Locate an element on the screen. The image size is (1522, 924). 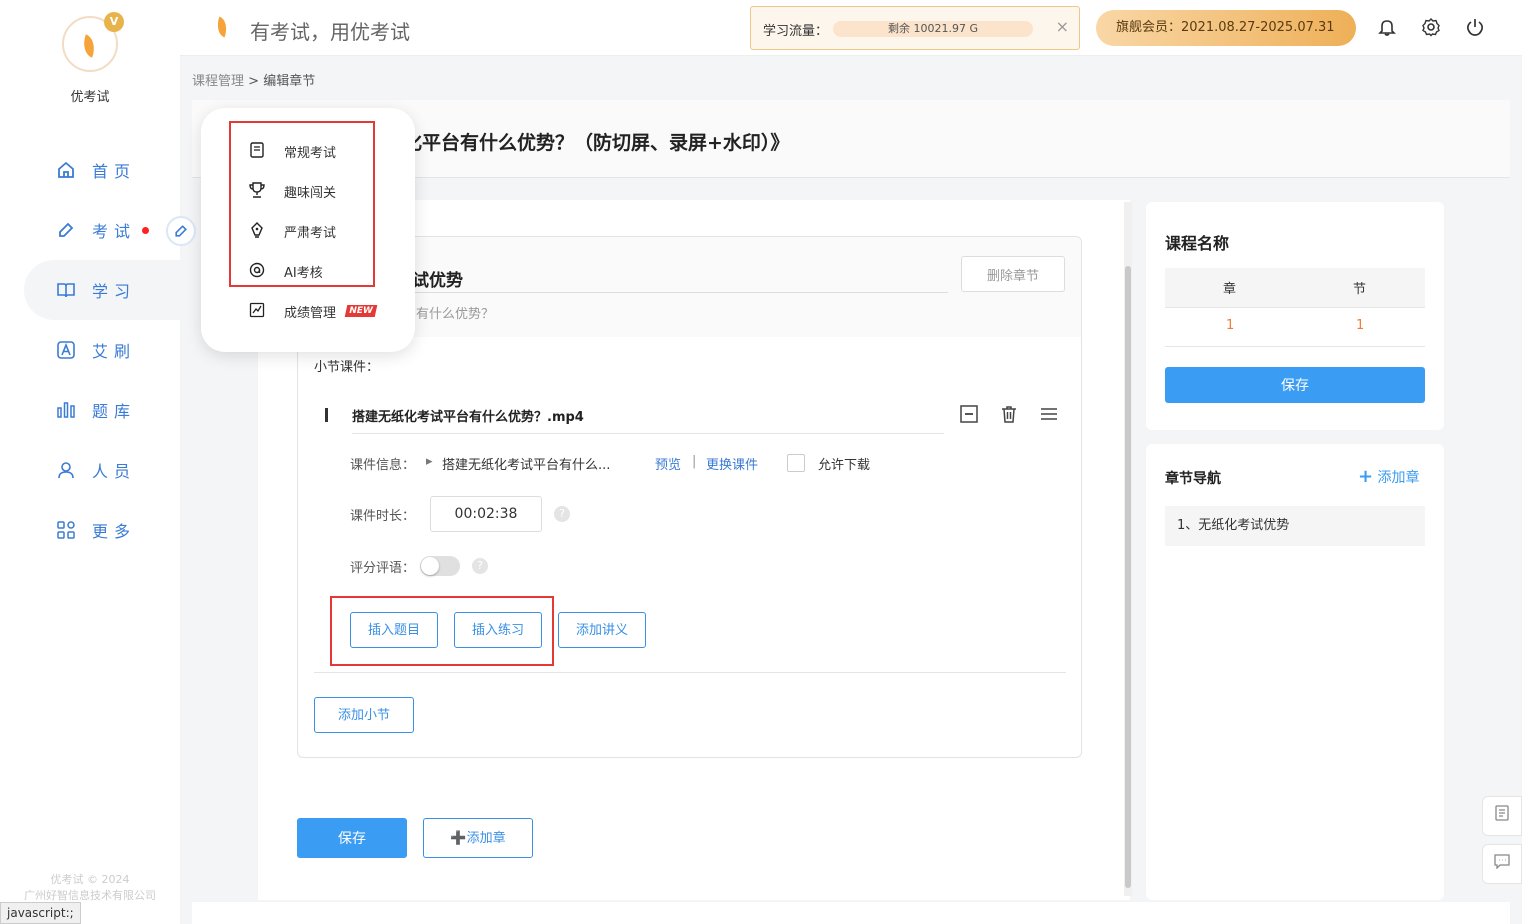
caret-right-icon: ▸ is located at coordinates (429, 461).